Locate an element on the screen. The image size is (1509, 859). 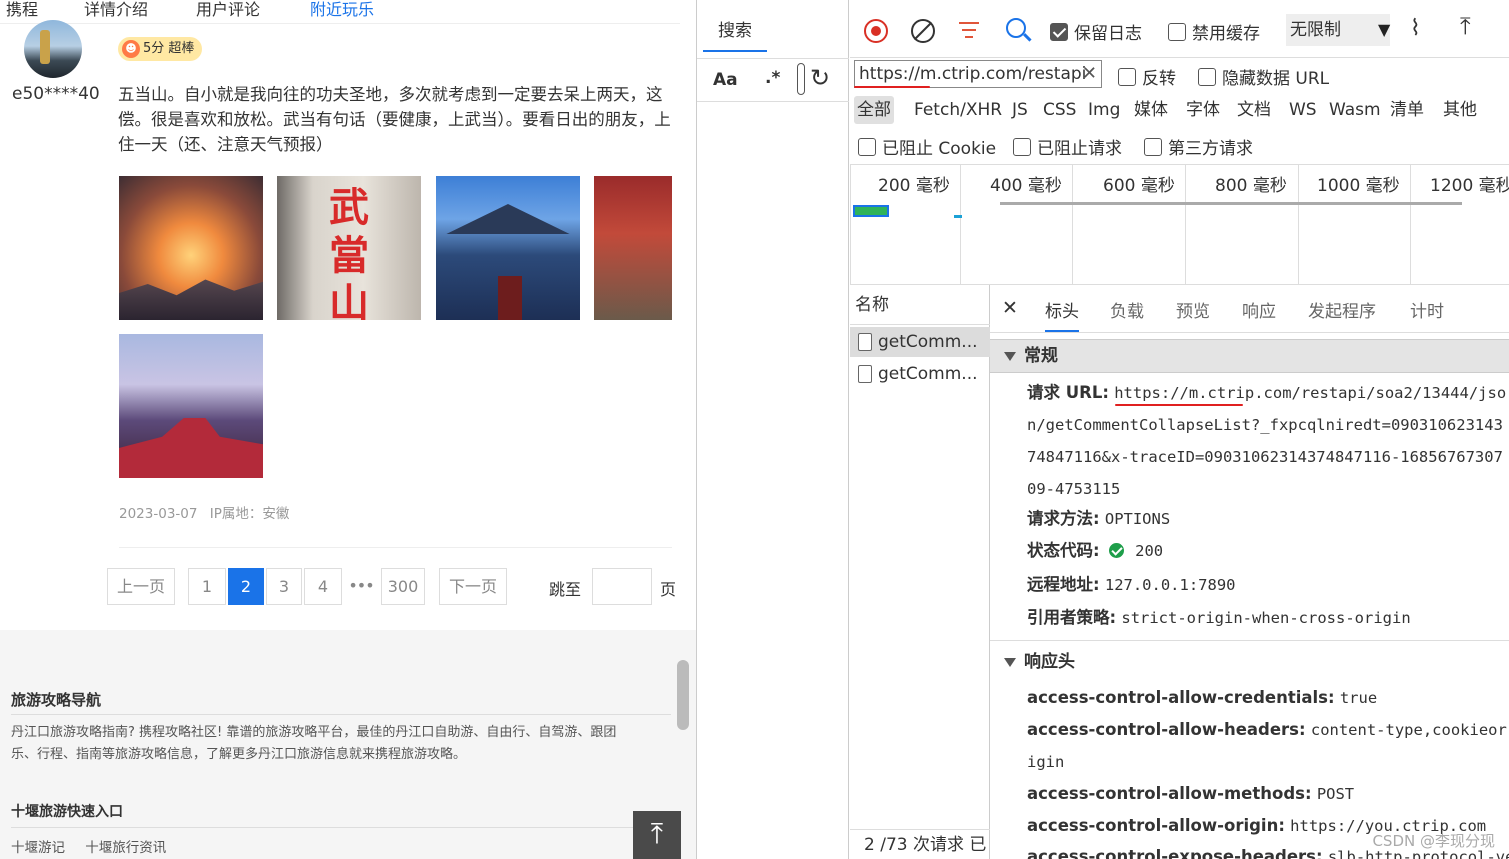
regex-button: .* is located at coordinates (772, 78).